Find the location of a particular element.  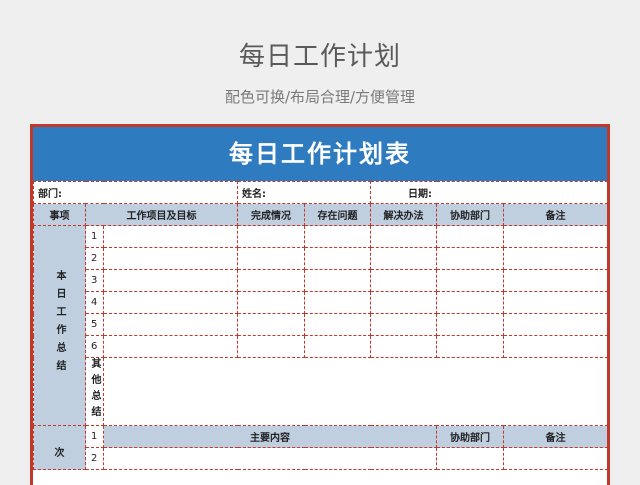

col-header-notes-2: 备注 is located at coordinates (555, 436).